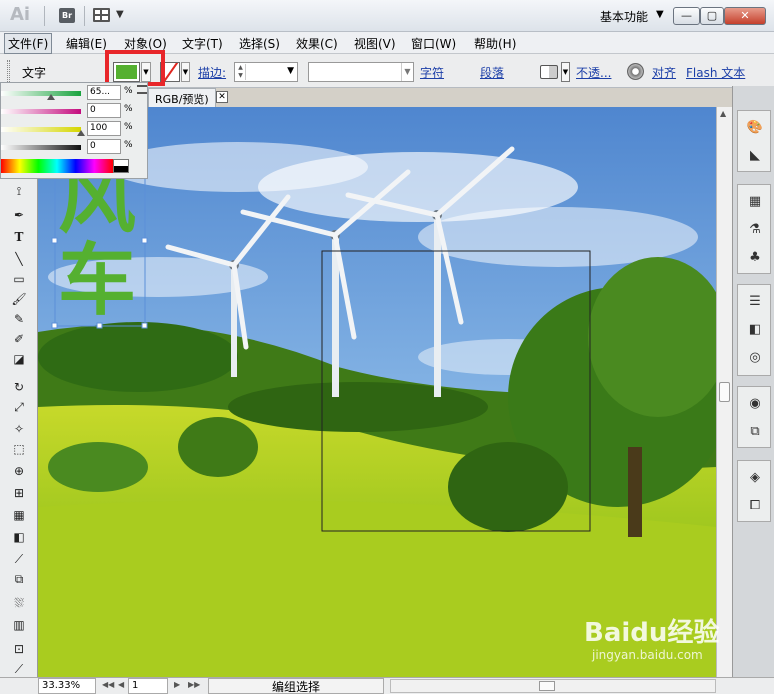 The width and height of the screenshot is (774, 694). What do you see at coordinates (8, 71) in the screenshot?
I see `panel-grip` at bounding box center [8, 71].